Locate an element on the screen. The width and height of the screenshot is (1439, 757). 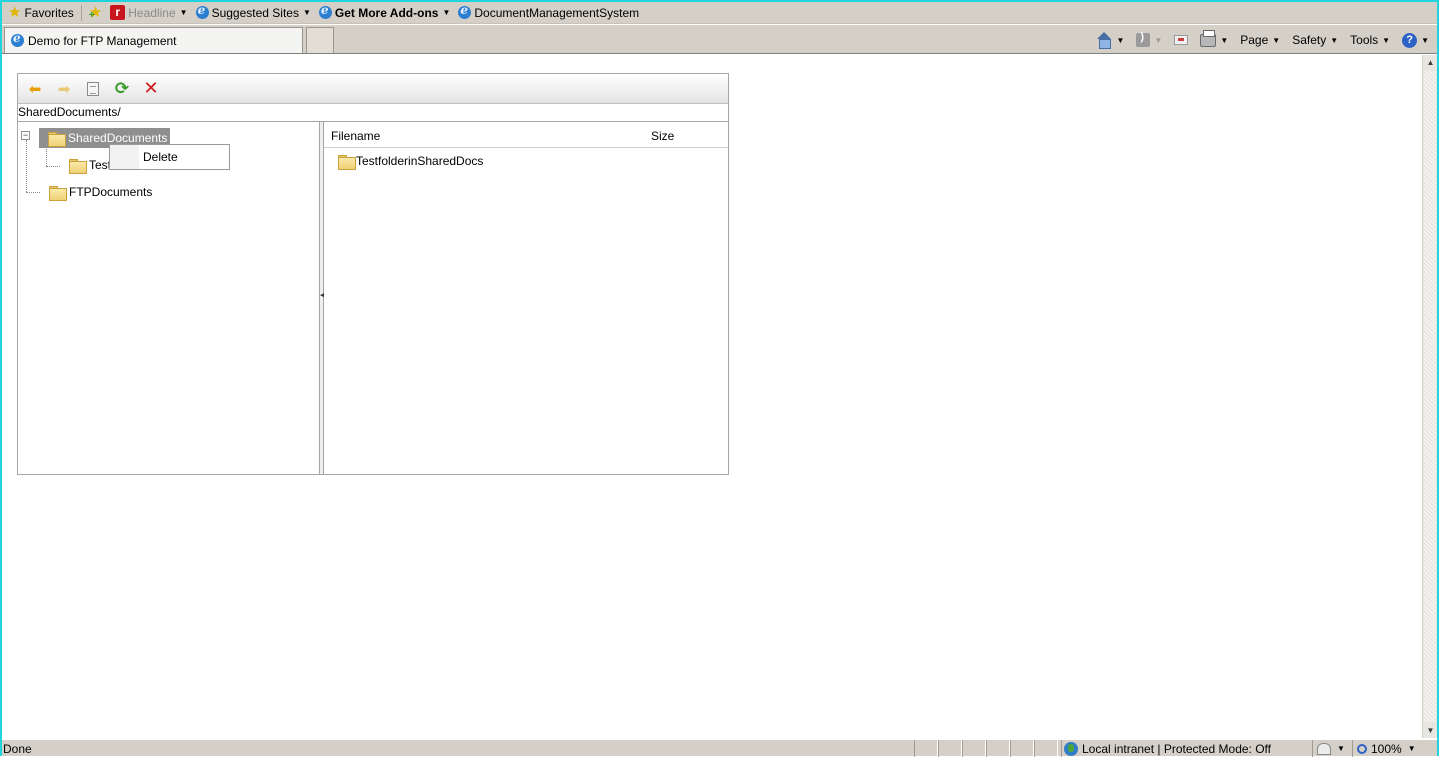
fav-item-headline: r Headline ▼ is located at coordinates (148, 13).